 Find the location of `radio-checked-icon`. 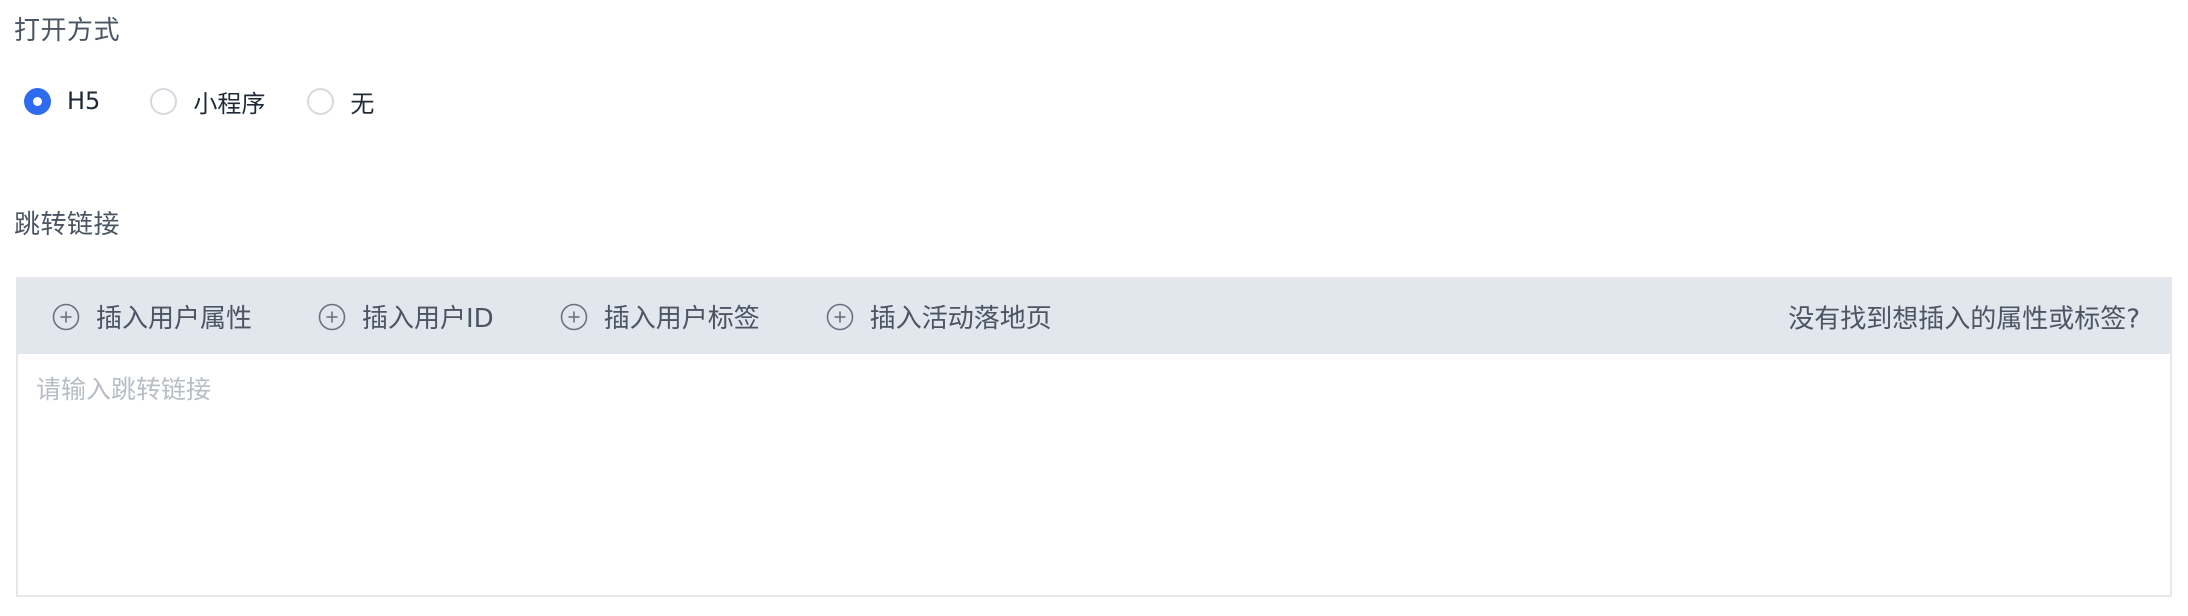

radio-checked-icon is located at coordinates (37, 101).